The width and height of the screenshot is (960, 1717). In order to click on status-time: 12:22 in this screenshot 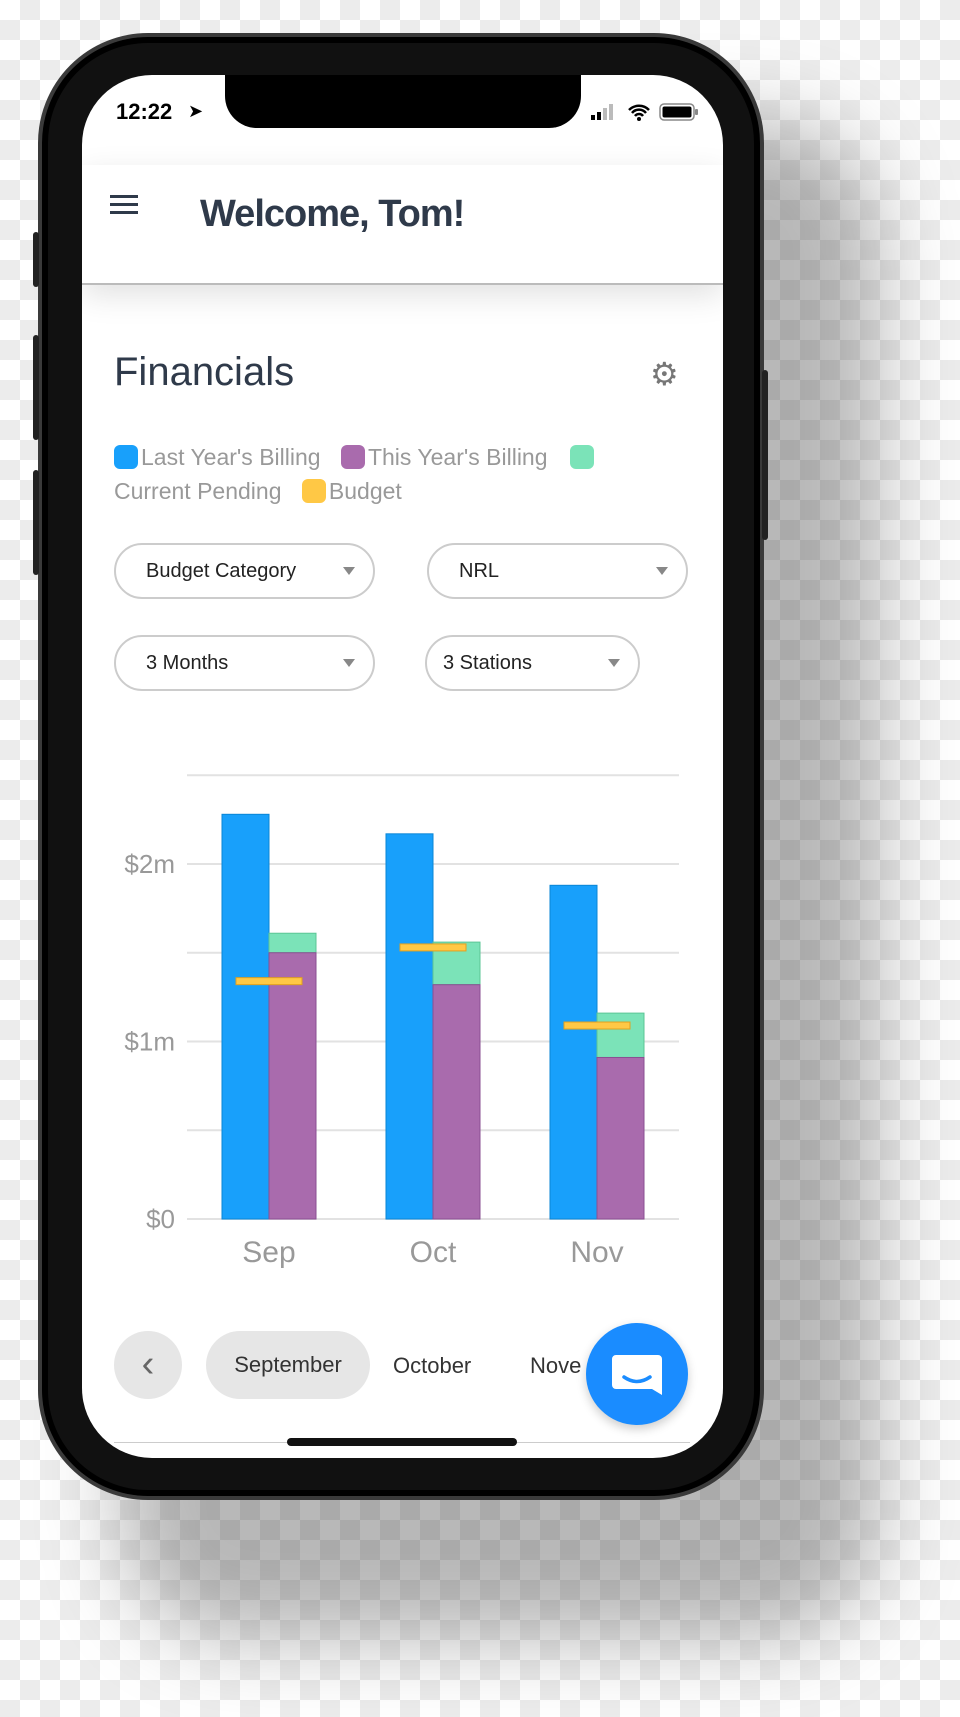, I will do `click(144, 111)`.